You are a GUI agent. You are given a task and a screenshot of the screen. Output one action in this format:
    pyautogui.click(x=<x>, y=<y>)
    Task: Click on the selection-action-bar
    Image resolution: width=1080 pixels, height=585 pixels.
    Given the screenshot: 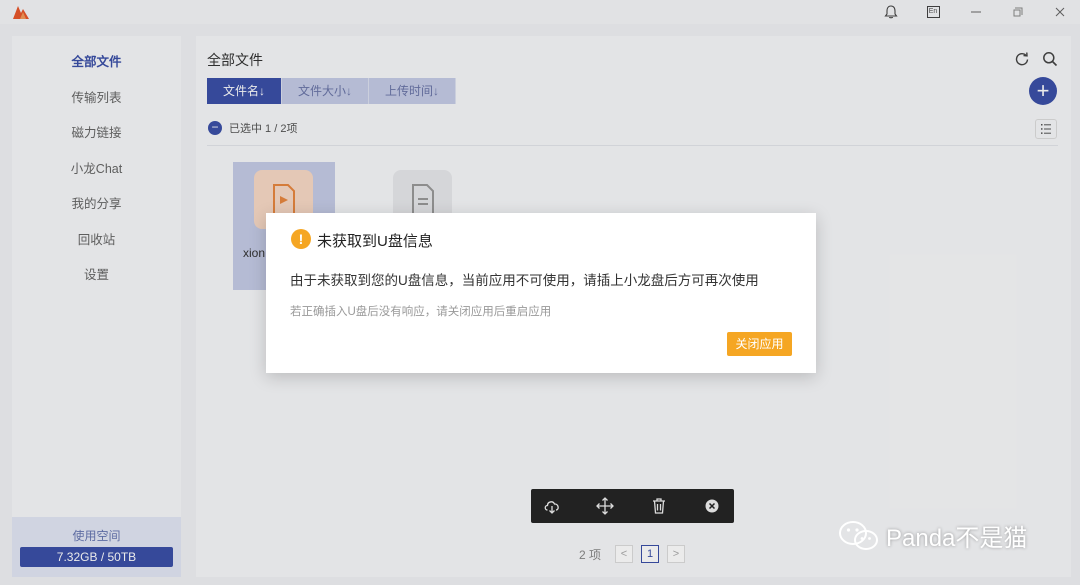 What is the action you would take?
    pyautogui.click(x=632, y=506)
    